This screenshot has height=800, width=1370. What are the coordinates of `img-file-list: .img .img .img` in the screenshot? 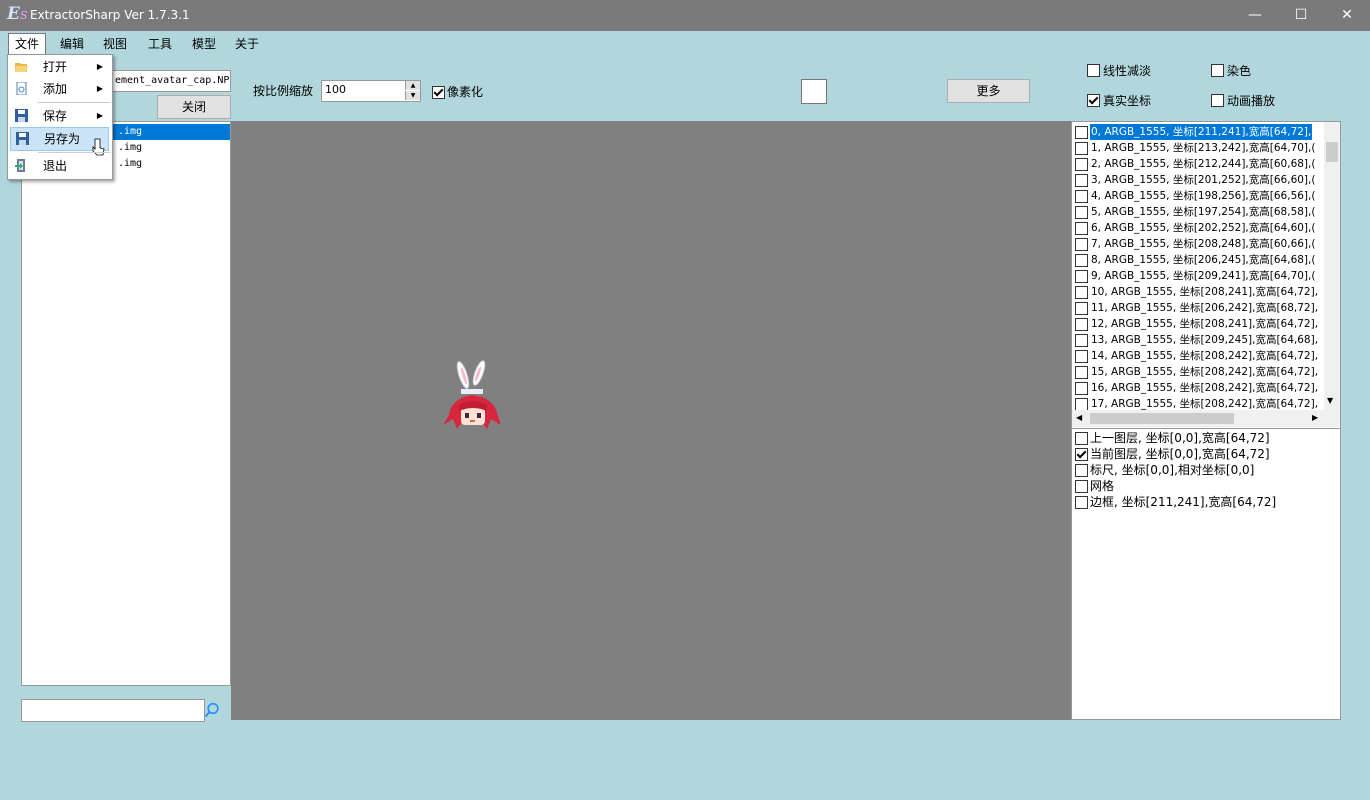 It's located at (126, 403).